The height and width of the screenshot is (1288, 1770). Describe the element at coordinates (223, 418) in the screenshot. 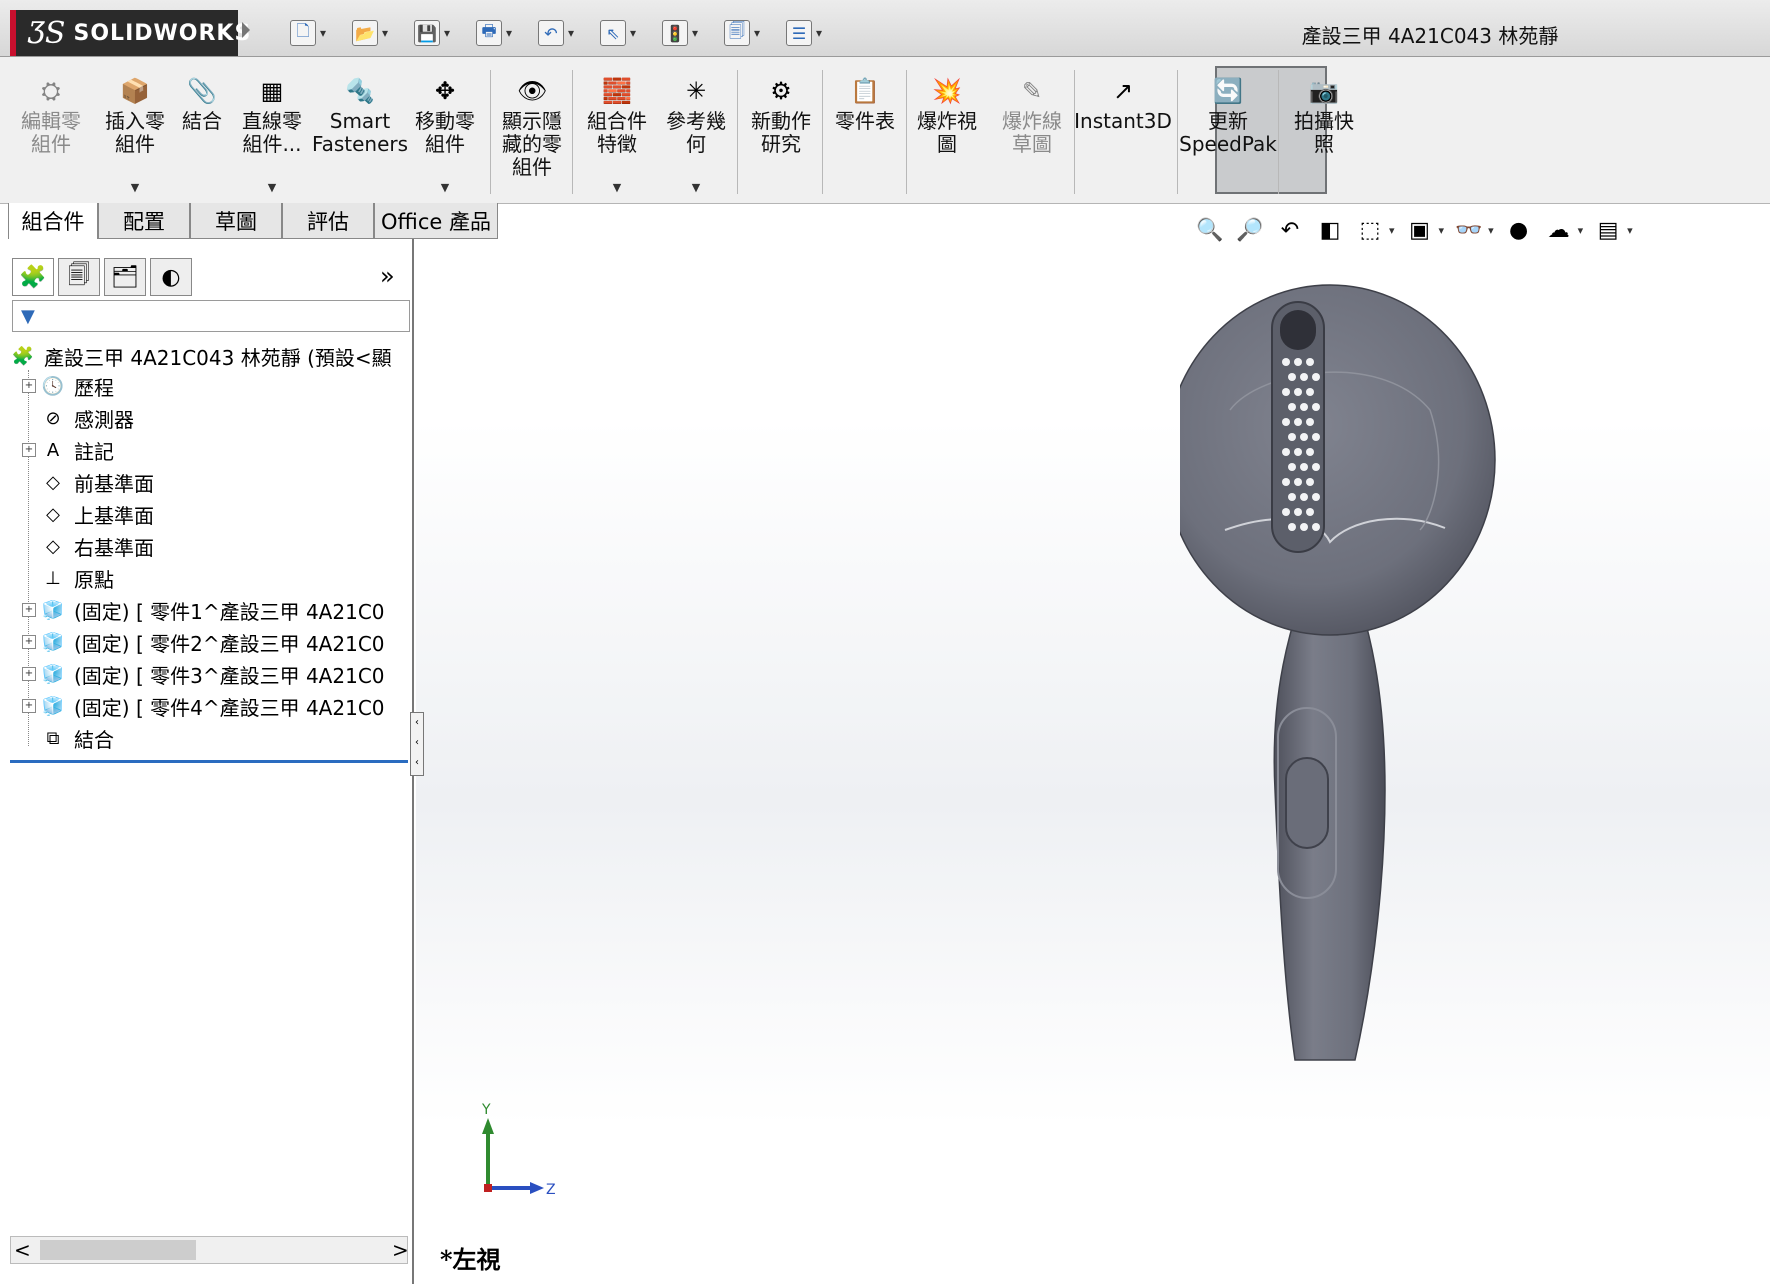

I see `tree-item: ⊘ 感測器` at that location.